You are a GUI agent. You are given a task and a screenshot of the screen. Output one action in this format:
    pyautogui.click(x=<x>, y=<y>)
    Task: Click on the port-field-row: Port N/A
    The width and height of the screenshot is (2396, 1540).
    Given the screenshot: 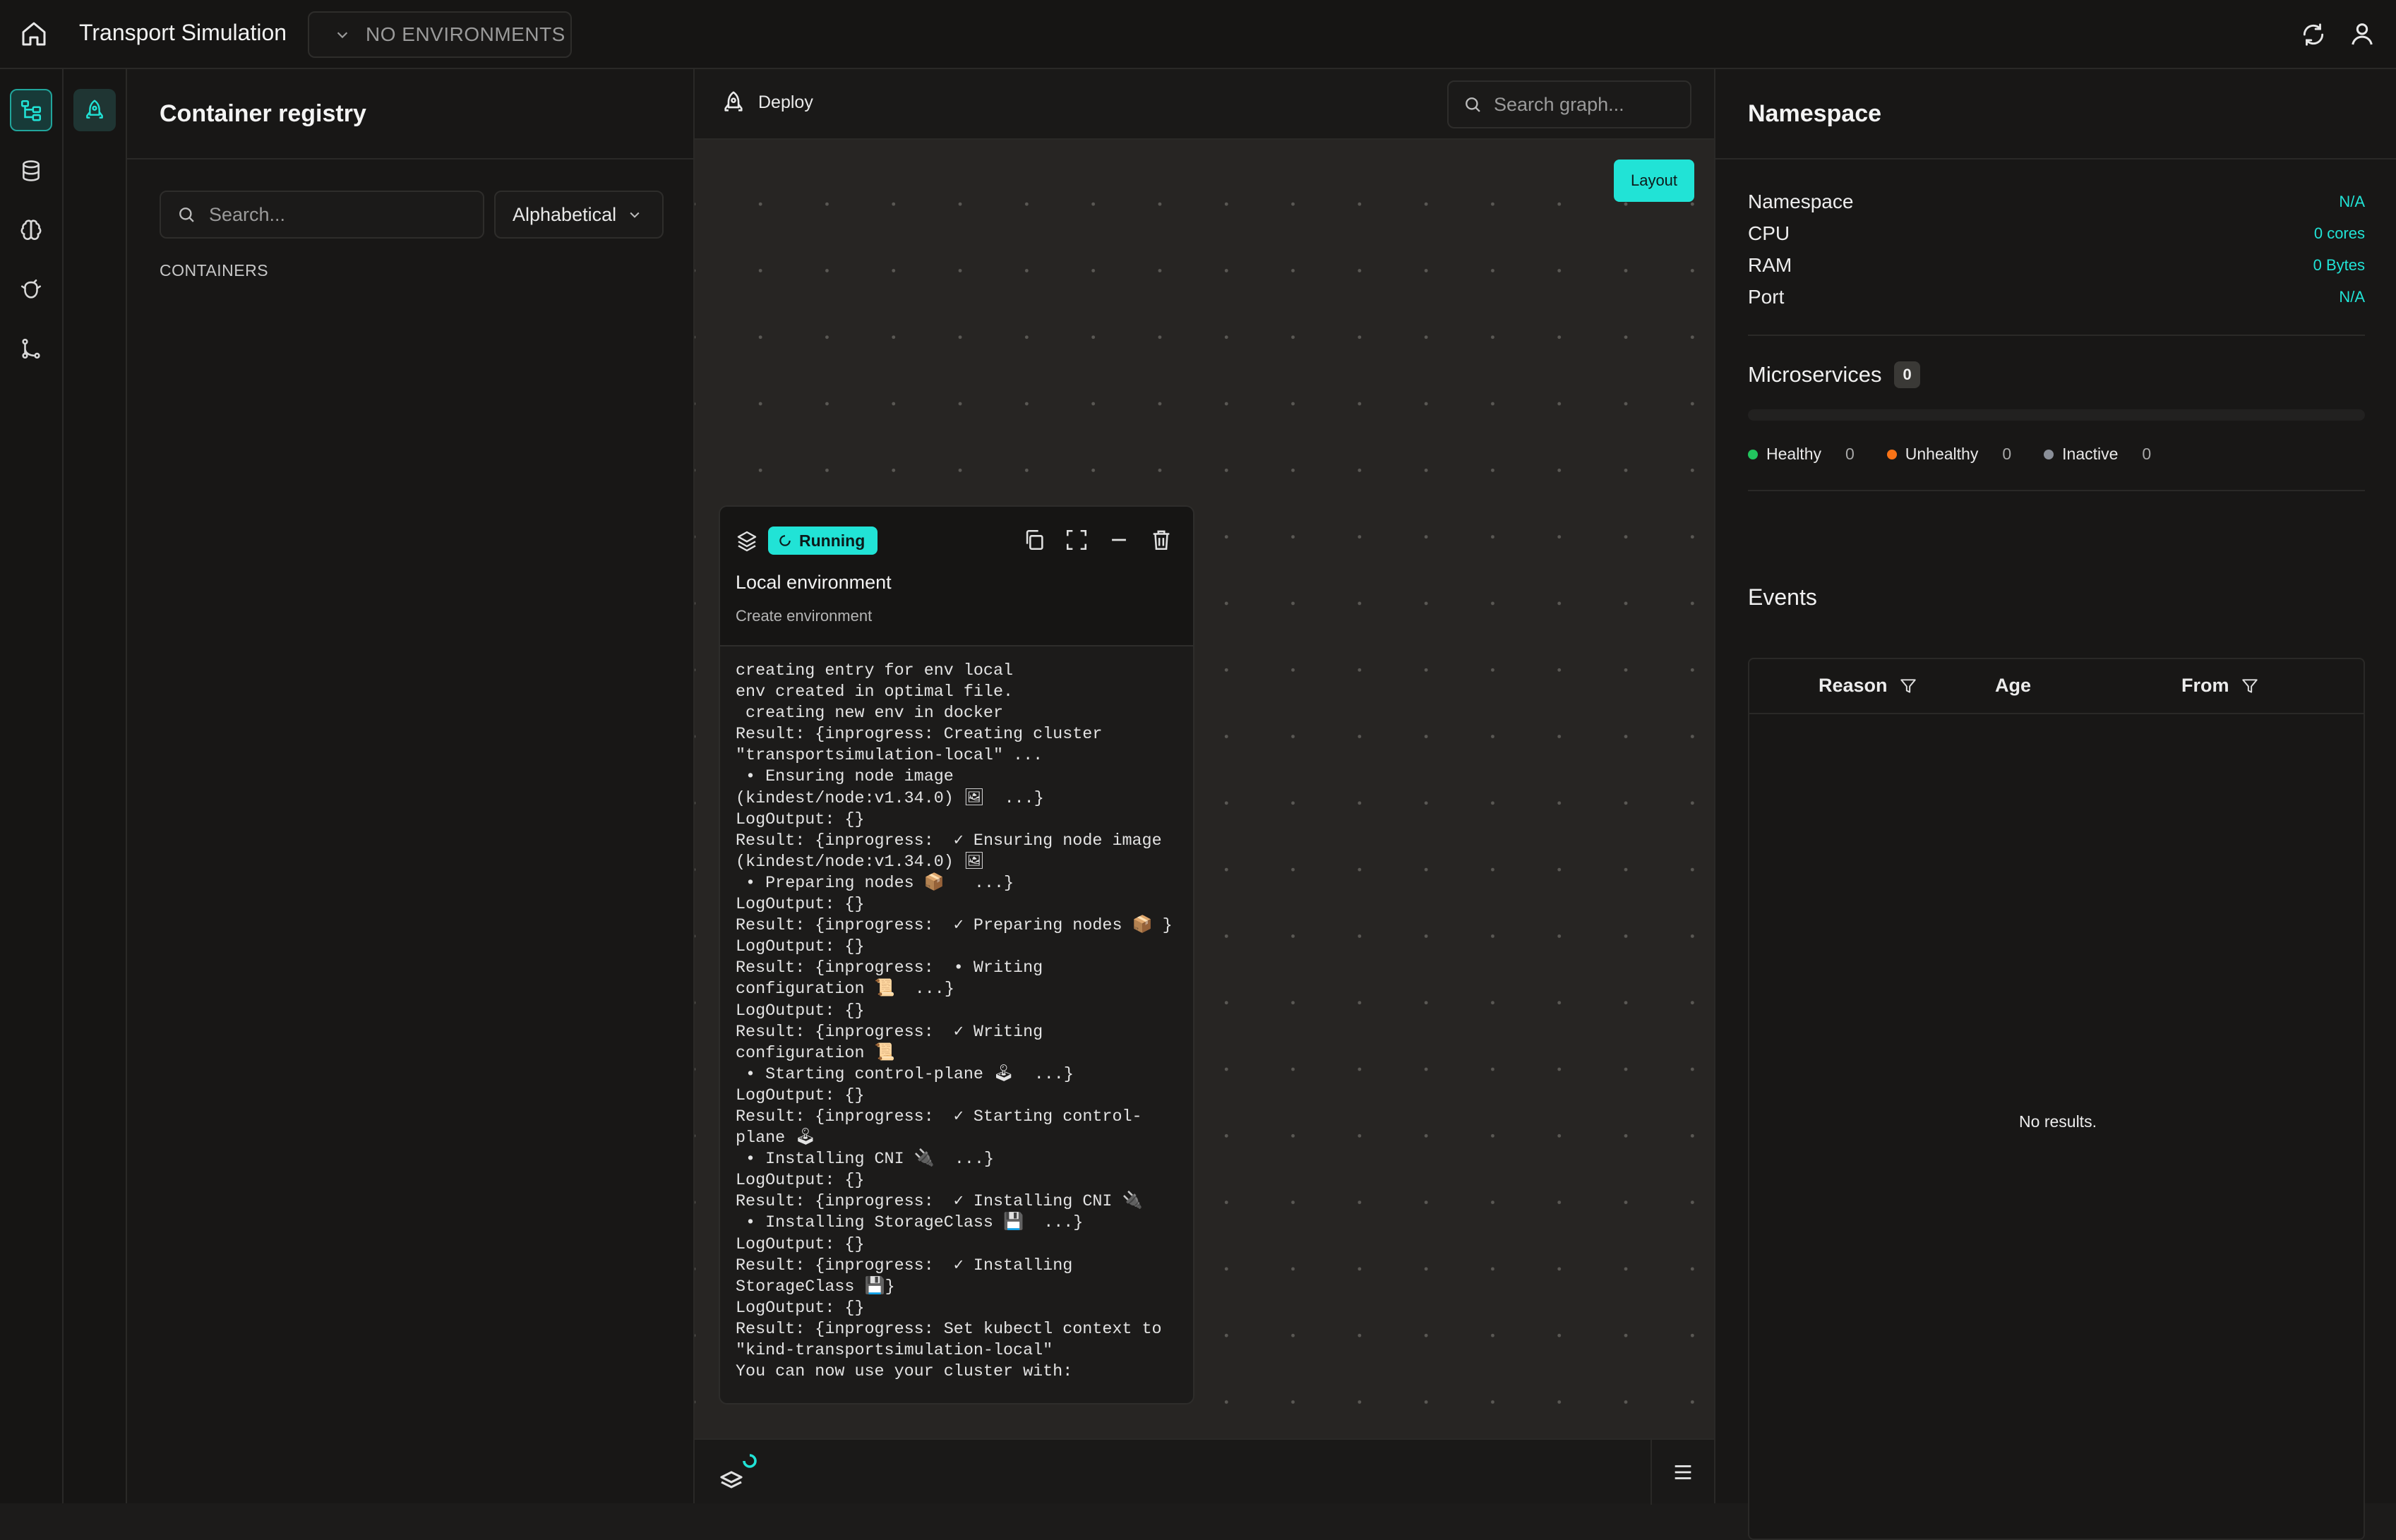 What is the action you would take?
    pyautogui.click(x=2056, y=297)
    